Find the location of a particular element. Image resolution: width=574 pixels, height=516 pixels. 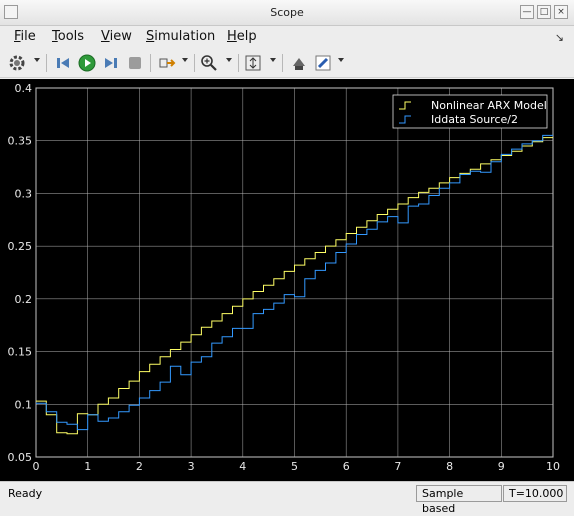

x-tick-label: 1 is located at coordinates (87, 466).